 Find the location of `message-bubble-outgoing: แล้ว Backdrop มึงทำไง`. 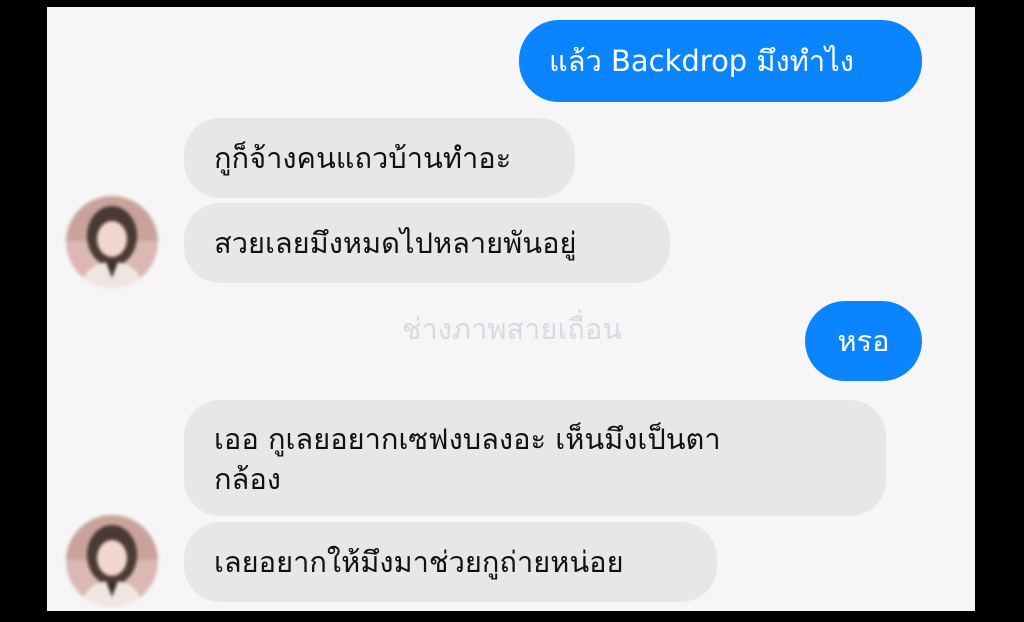

message-bubble-outgoing: แล้ว Backdrop มึงทำไง is located at coordinates (720, 61).